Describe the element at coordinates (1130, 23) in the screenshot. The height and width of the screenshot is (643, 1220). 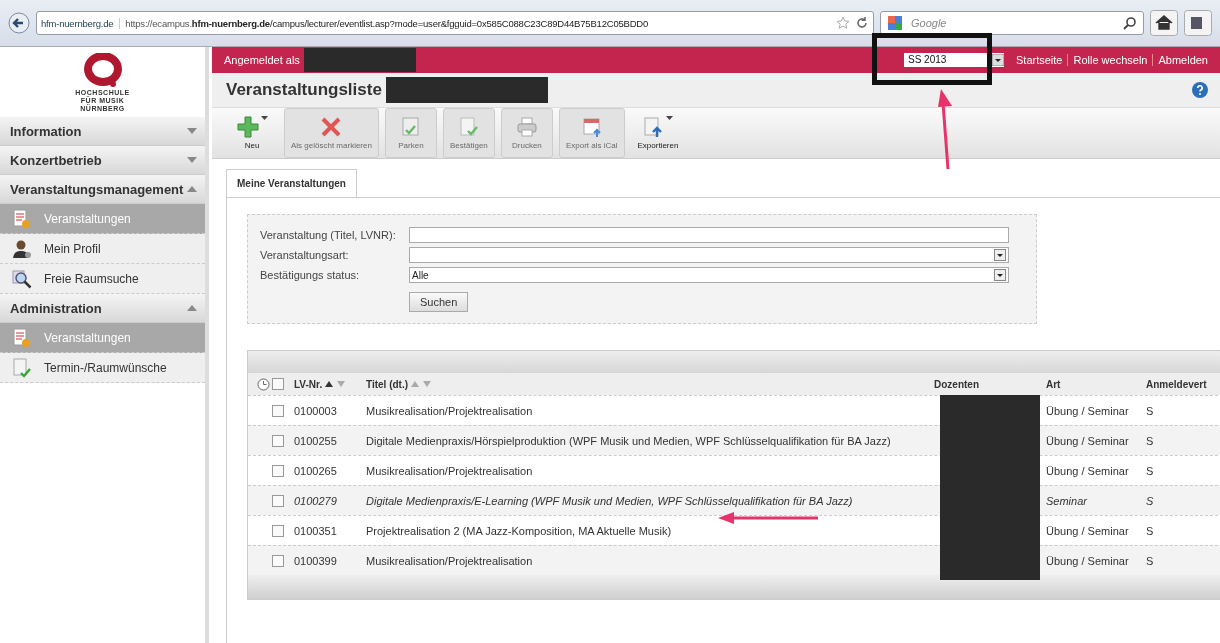
I see `search-icon` at that location.